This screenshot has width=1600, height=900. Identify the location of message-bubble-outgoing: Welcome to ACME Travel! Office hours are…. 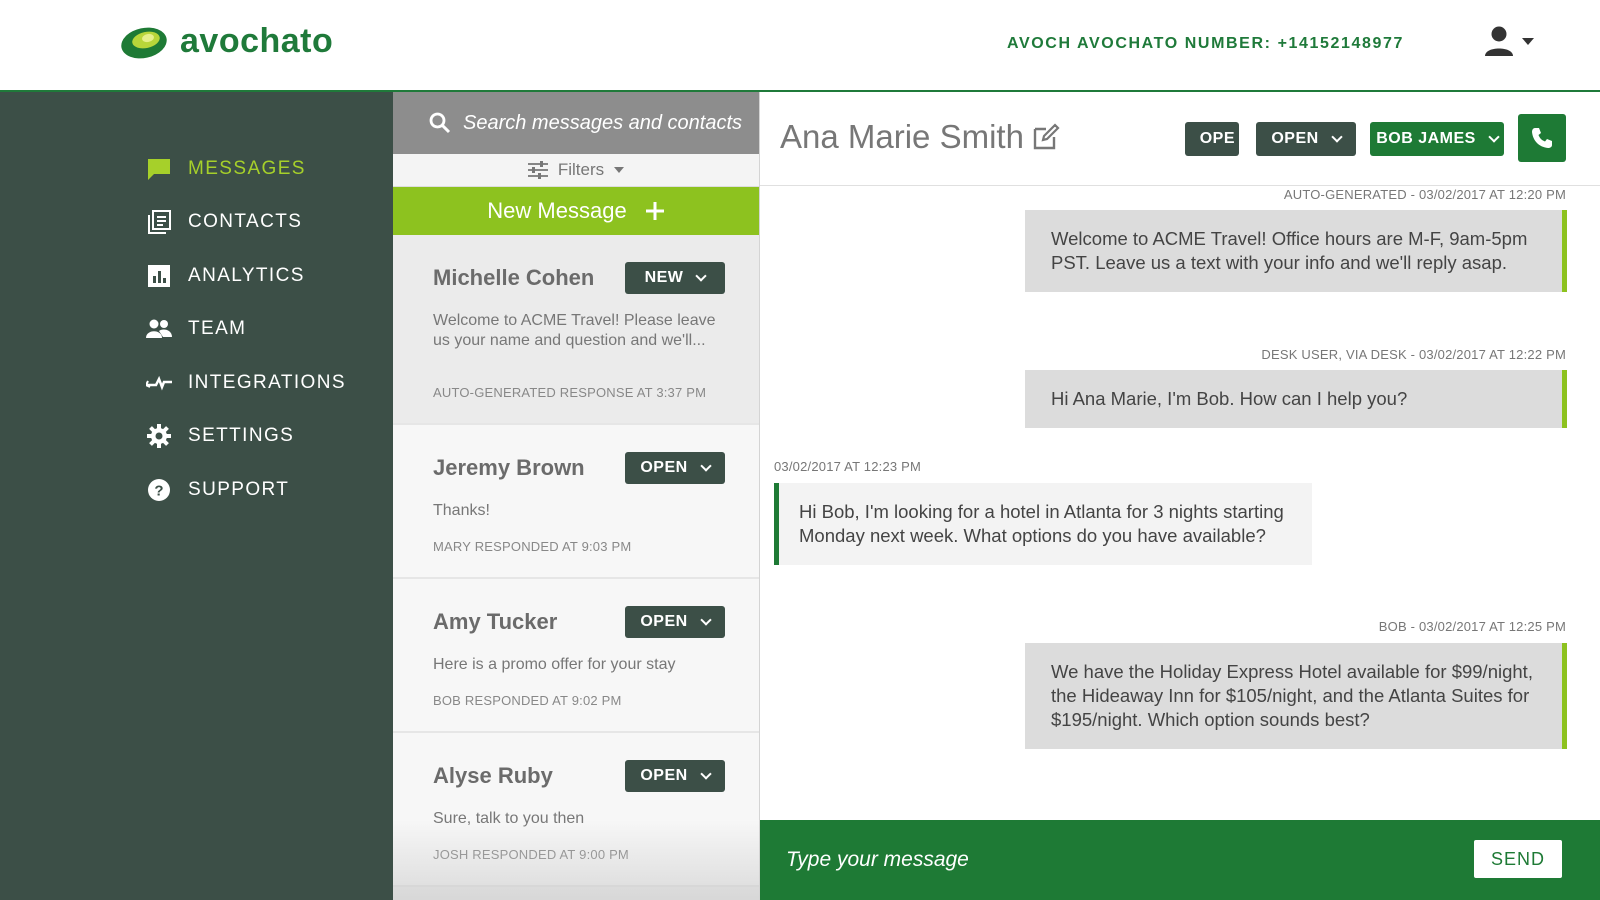
(1296, 251).